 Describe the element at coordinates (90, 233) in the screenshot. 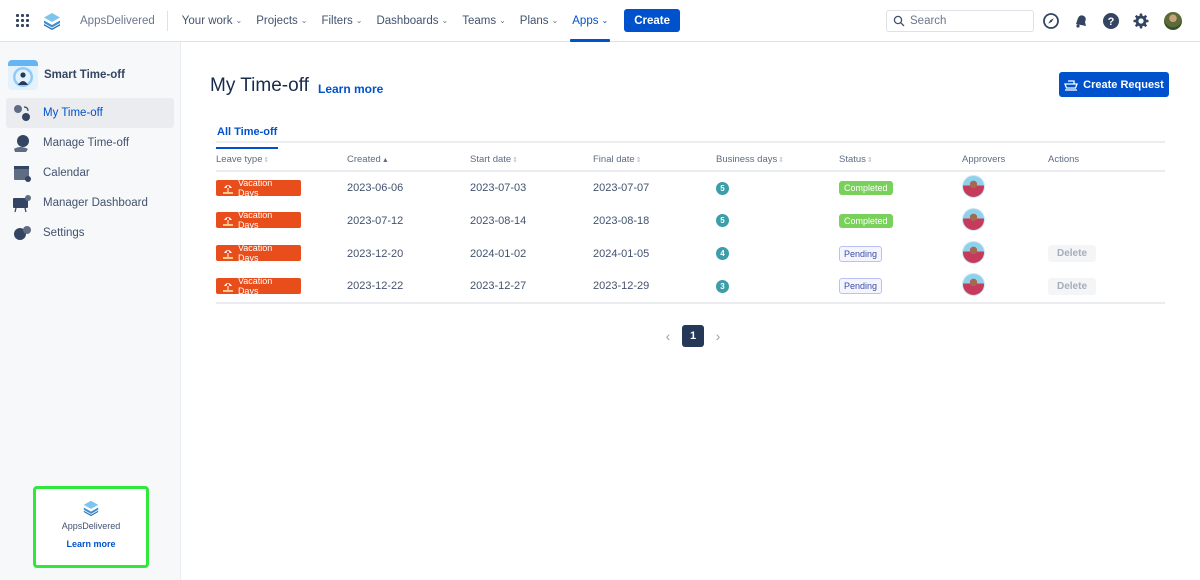

I see `sidebar-item-settings: Settings` at that location.